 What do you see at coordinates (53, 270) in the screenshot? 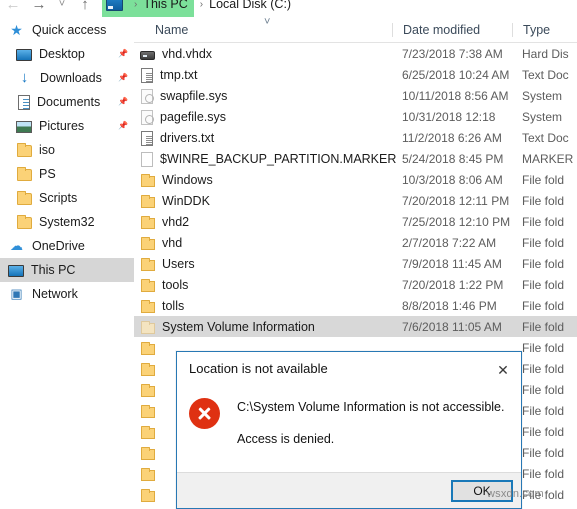
I see `sidebar-item-label: This PC` at bounding box center [53, 270].